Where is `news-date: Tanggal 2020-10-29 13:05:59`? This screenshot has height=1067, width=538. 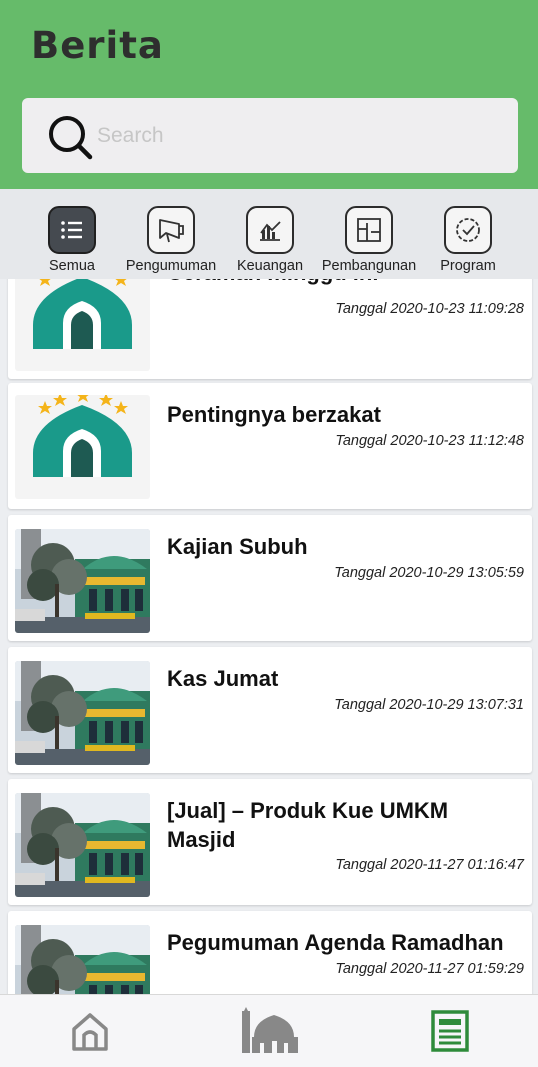 news-date: Tanggal 2020-10-29 13:05:59 is located at coordinates (429, 573).